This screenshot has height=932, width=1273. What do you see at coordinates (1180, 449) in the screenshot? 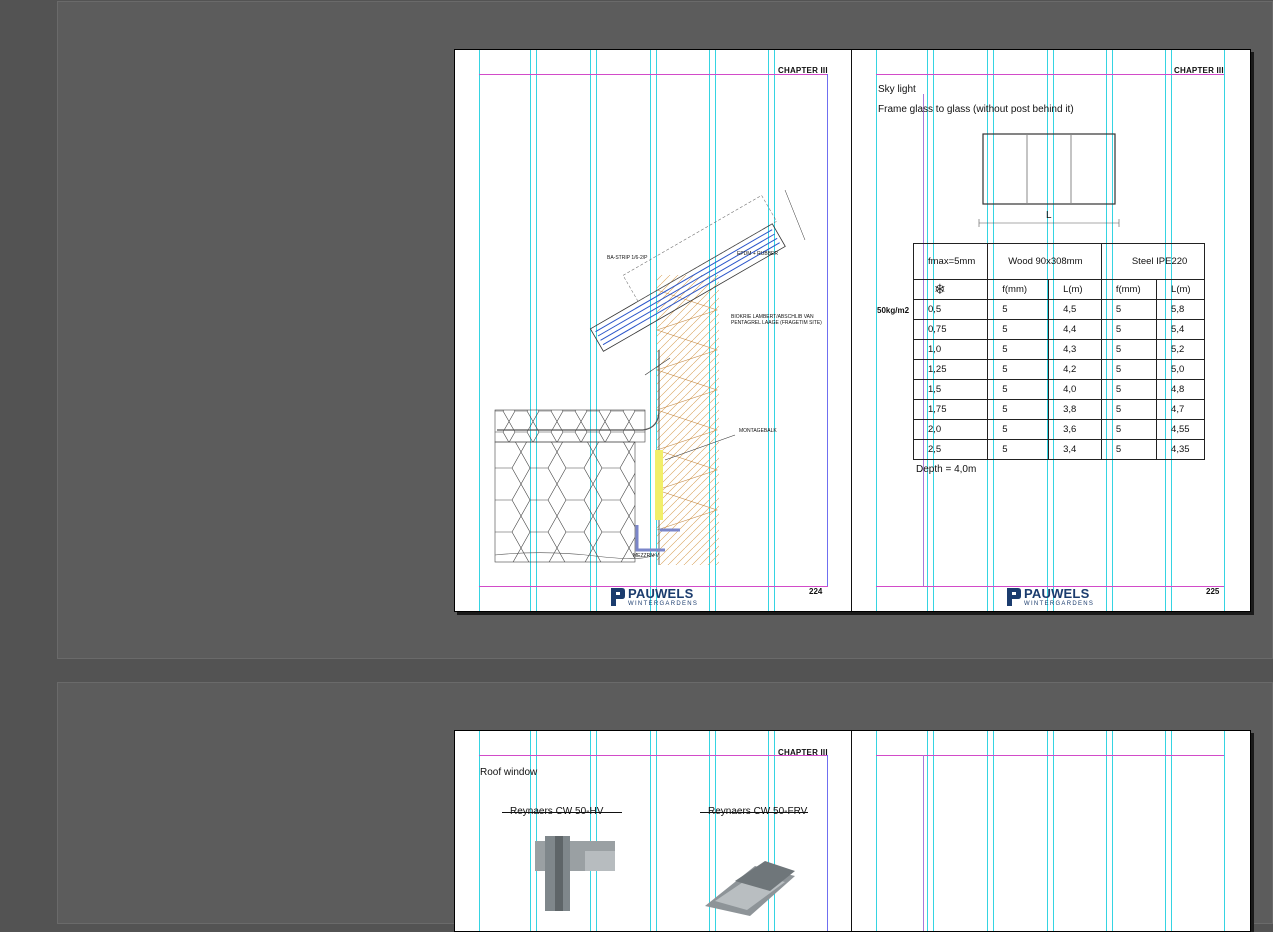
I see `table-cell: 4,35` at bounding box center [1180, 449].